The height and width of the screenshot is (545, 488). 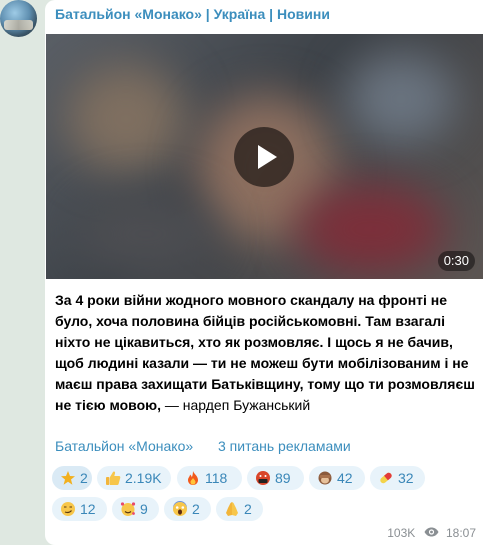 What do you see at coordinates (68, 478) in the screenshot?
I see `star-icon` at bounding box center [68, 478].